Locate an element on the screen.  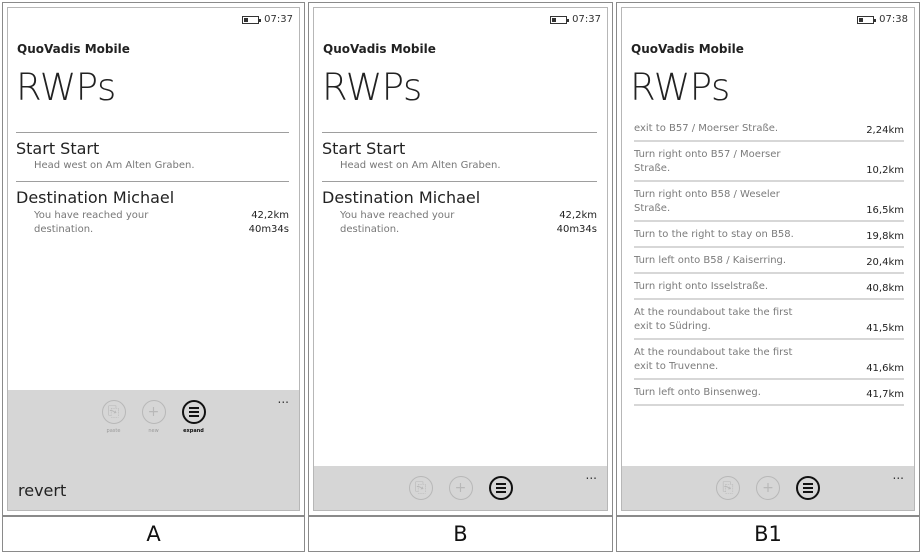
route-step-distance: 41,7km is located at coordinates (885, 394).